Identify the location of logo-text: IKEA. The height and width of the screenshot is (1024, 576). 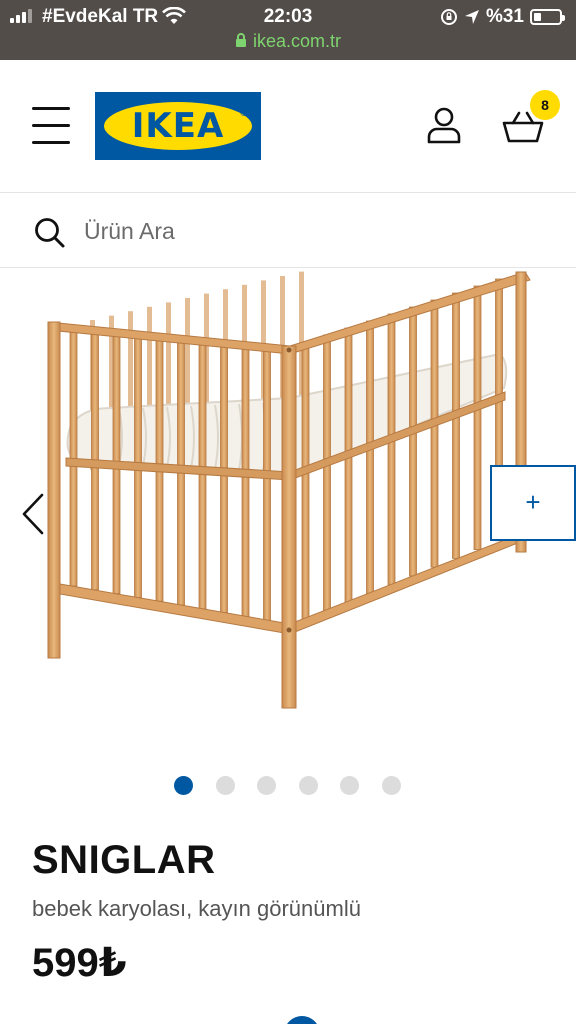
(178, 126).